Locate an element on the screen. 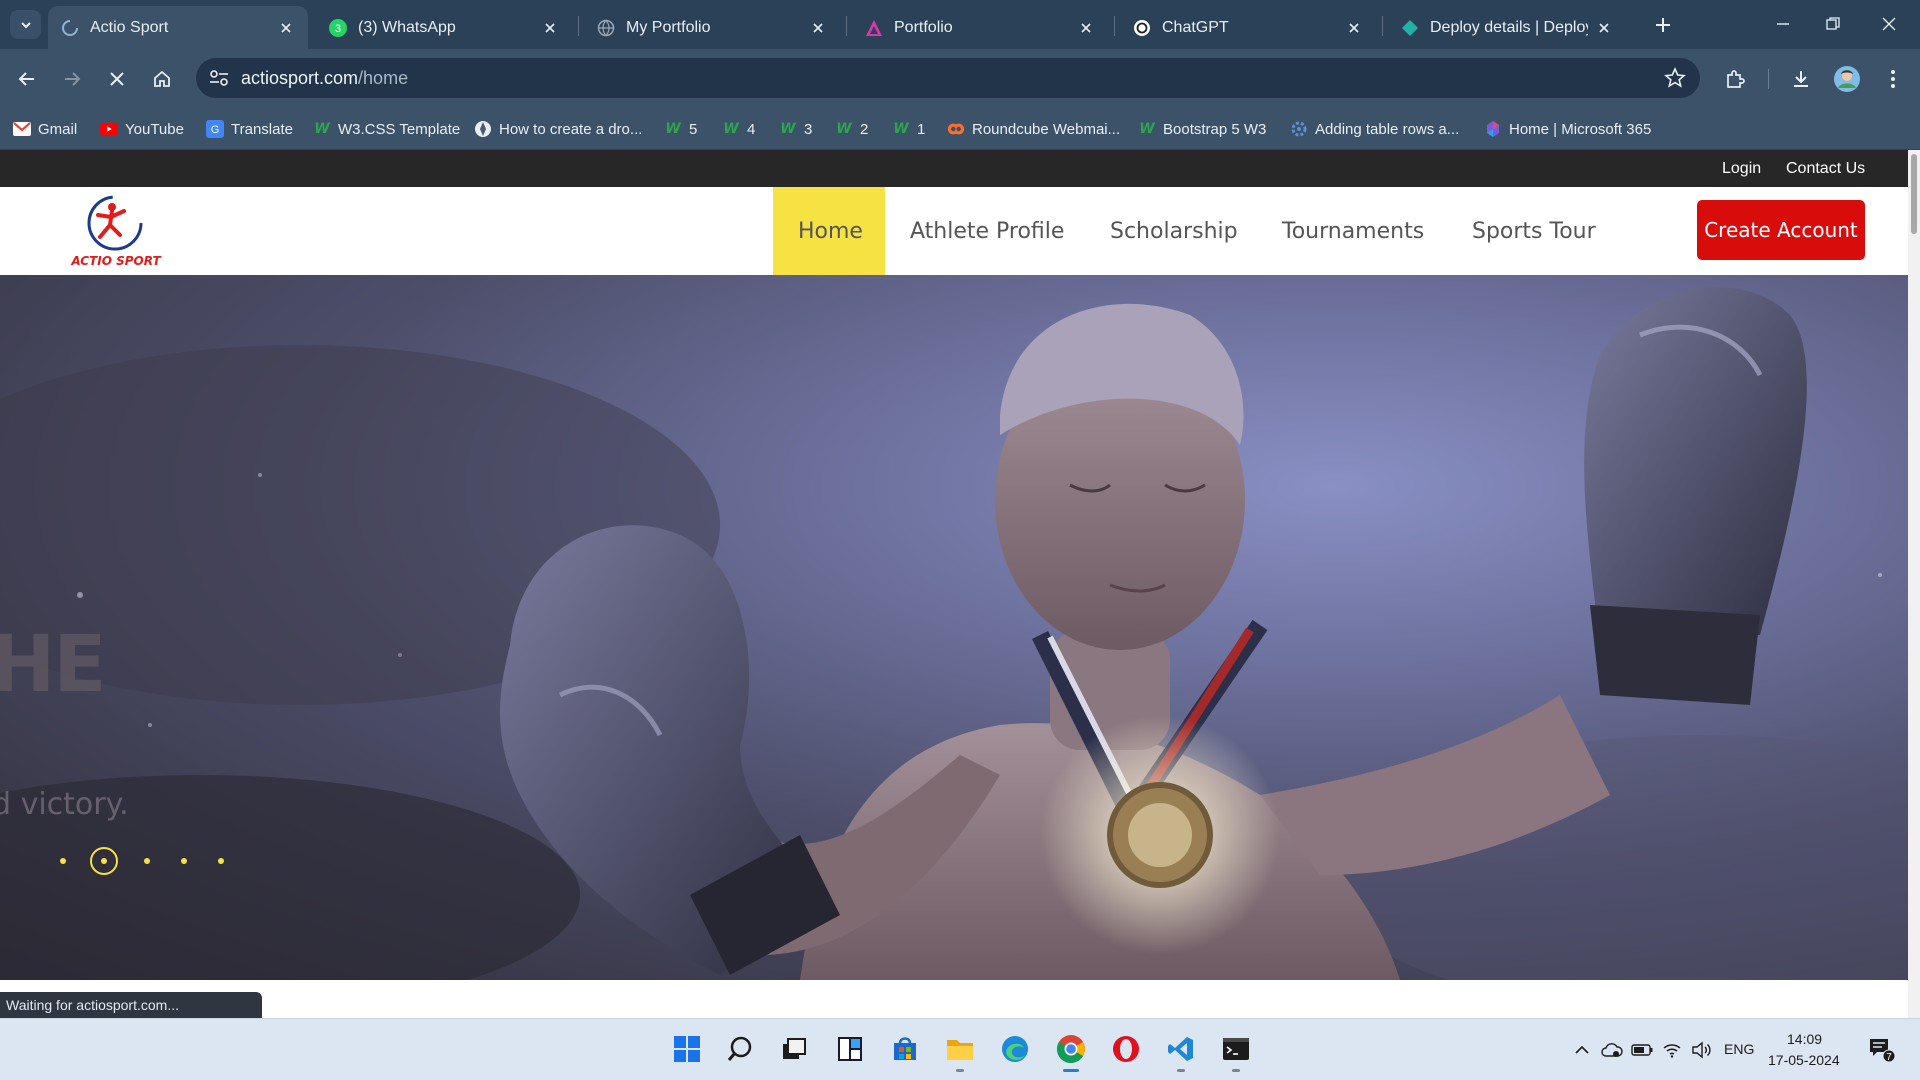  downloads-button is located at coordinates (1801, 79).